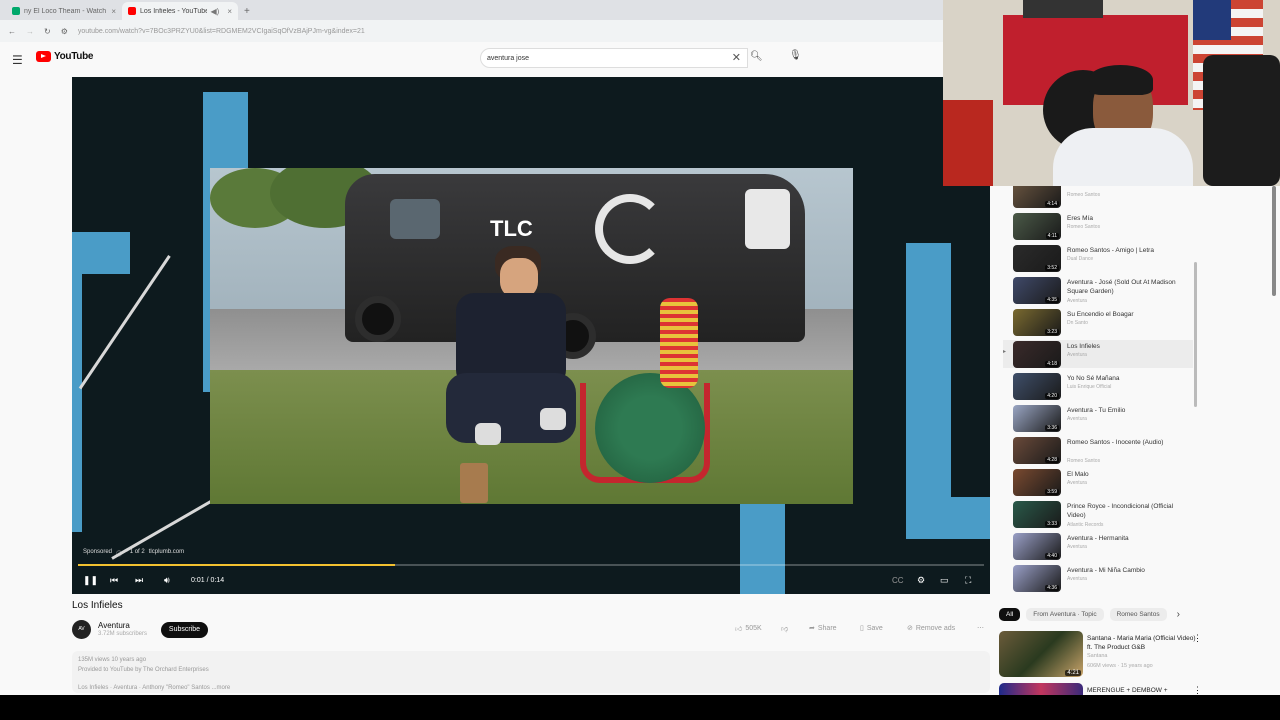  I want to click on search-input: aventura jose ✕, so click(614, 58).